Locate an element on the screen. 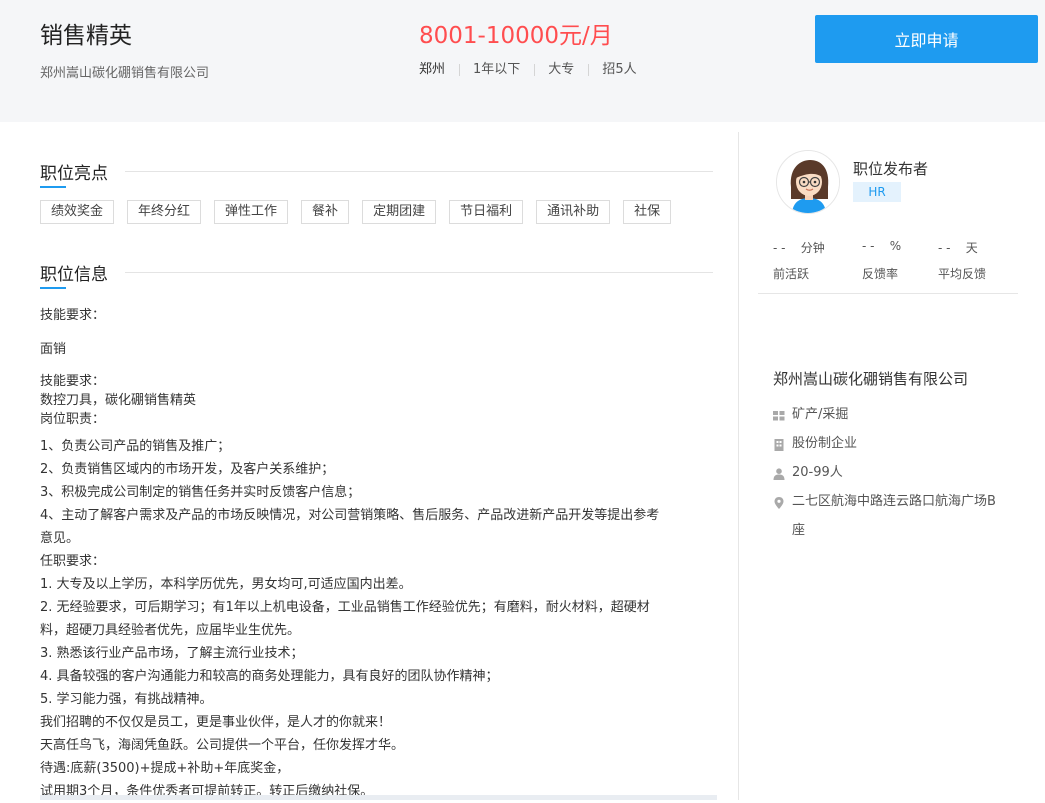 Image resolution: width=1045 pixels, height=803 pixels. desc-line: 待遇:底薪(3500)+提成+补助+年底奖金， is located at coordinates (165, 768).